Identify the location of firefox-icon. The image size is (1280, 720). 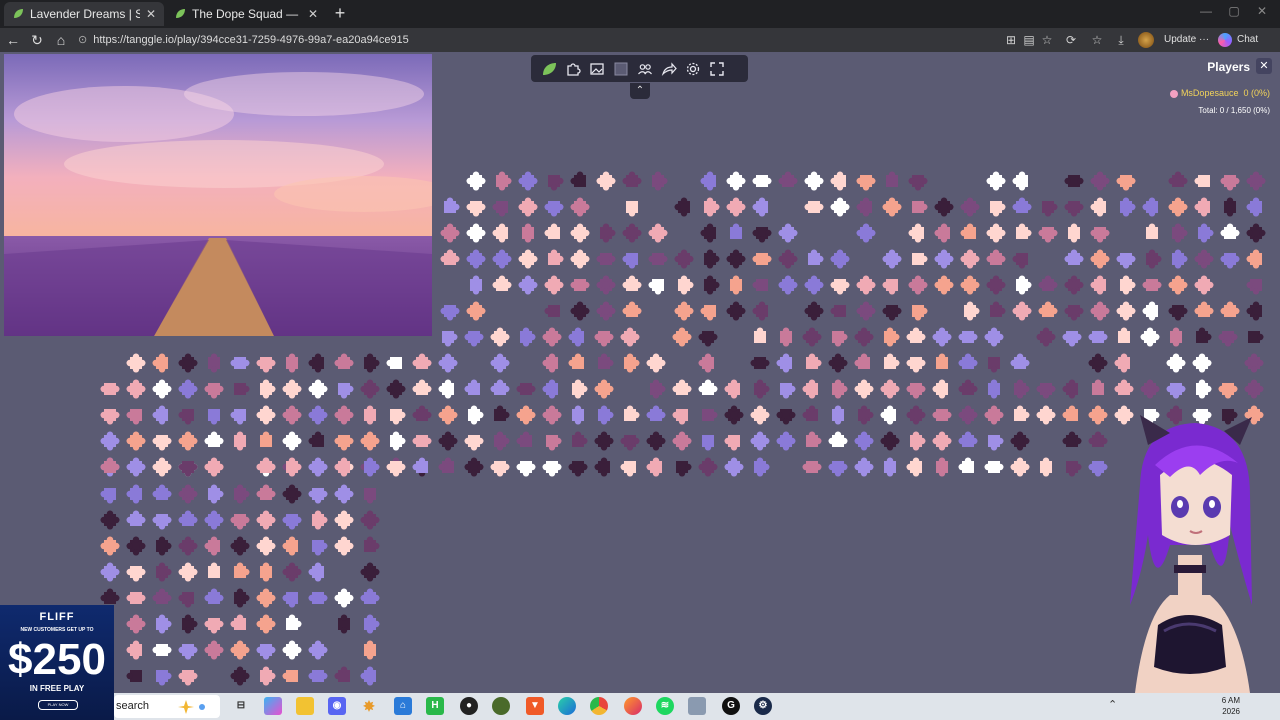
(633, 706).